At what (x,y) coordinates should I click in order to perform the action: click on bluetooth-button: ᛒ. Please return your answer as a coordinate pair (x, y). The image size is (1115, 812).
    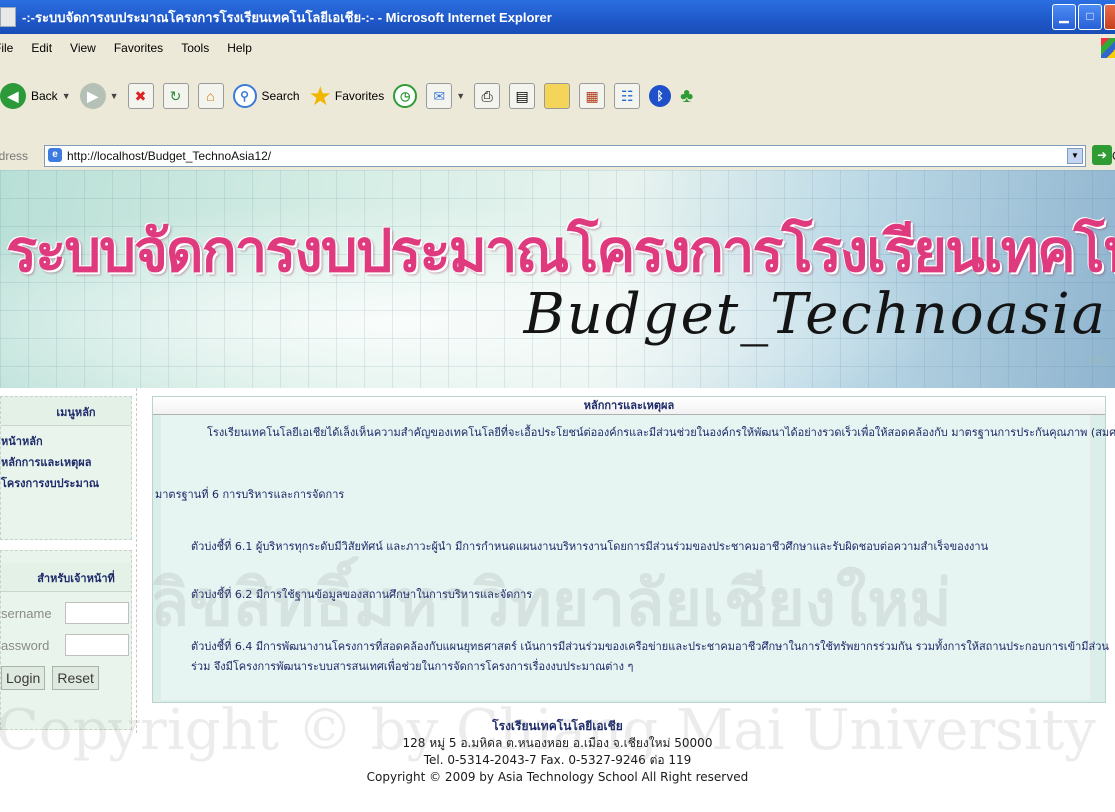
    Looking at the image, I should click on (660, 96).